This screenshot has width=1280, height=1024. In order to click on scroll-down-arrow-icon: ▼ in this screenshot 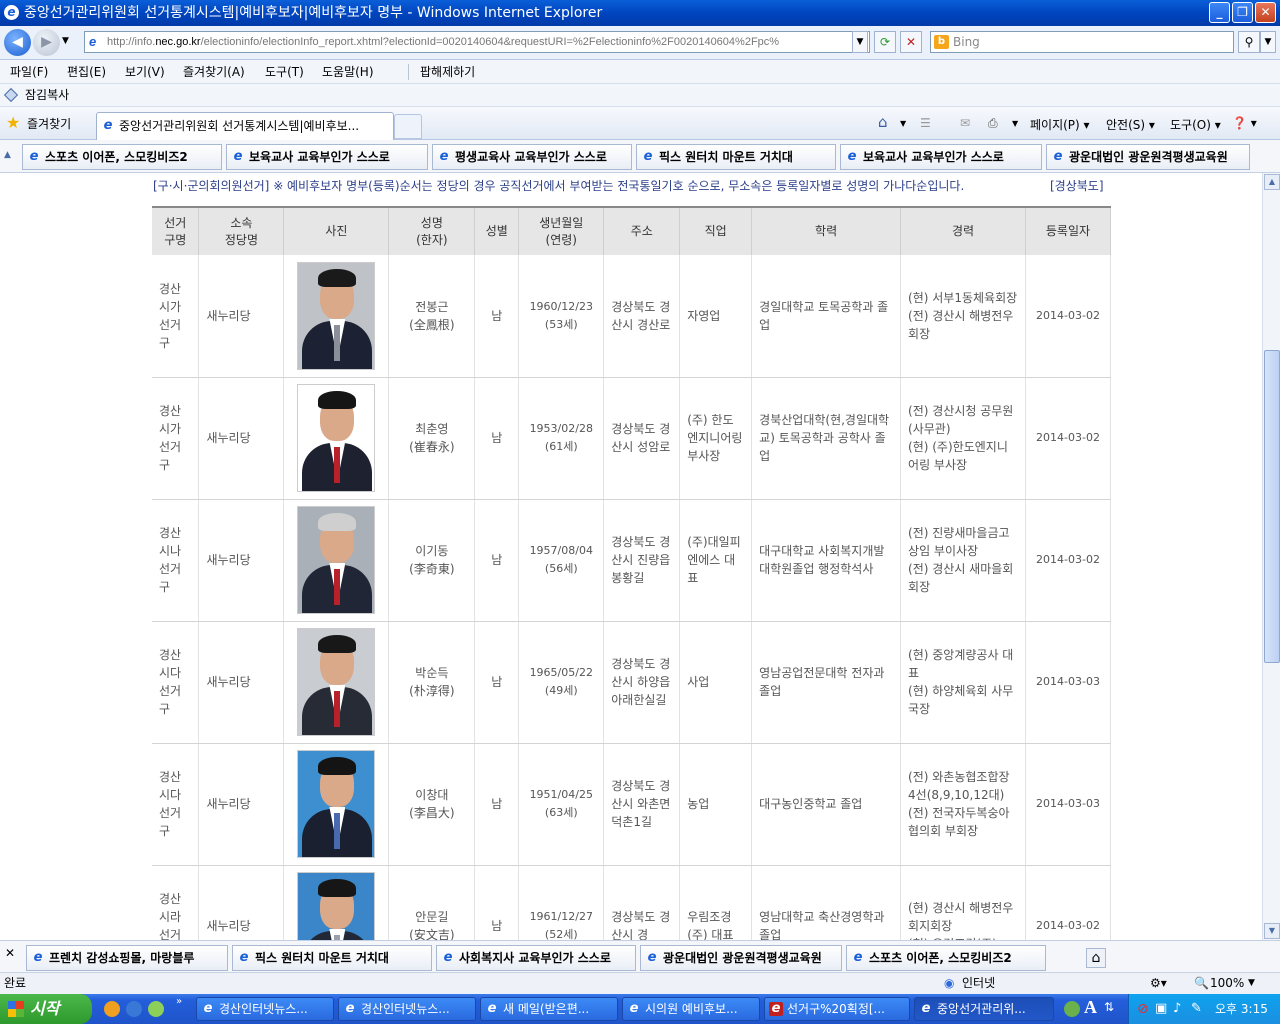, I will do `click(1272, 931)`.